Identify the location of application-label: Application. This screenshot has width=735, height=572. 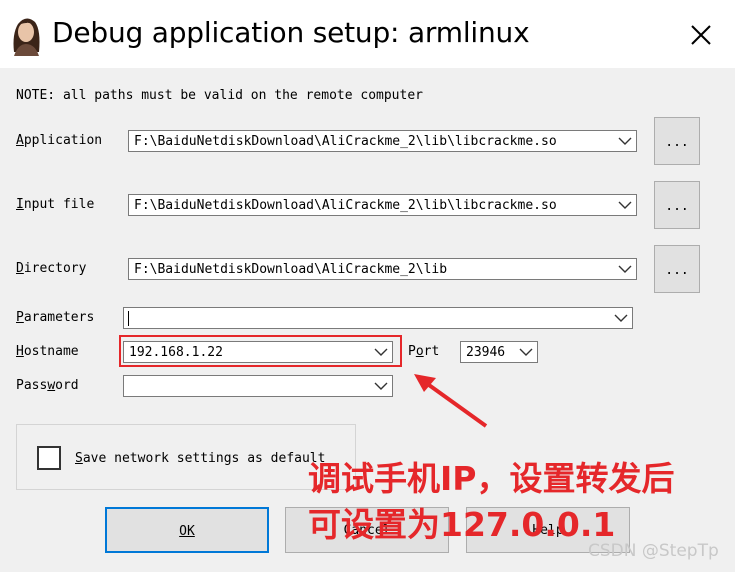
(59, 140).